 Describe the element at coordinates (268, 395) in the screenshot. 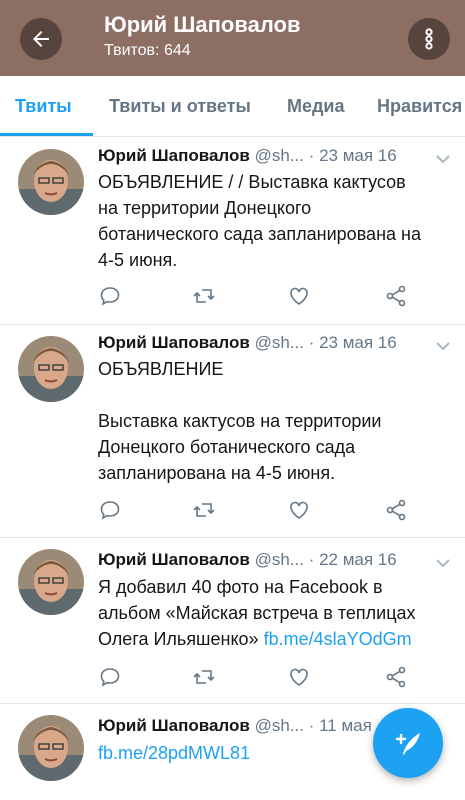

I see `tweet-line` at that location.